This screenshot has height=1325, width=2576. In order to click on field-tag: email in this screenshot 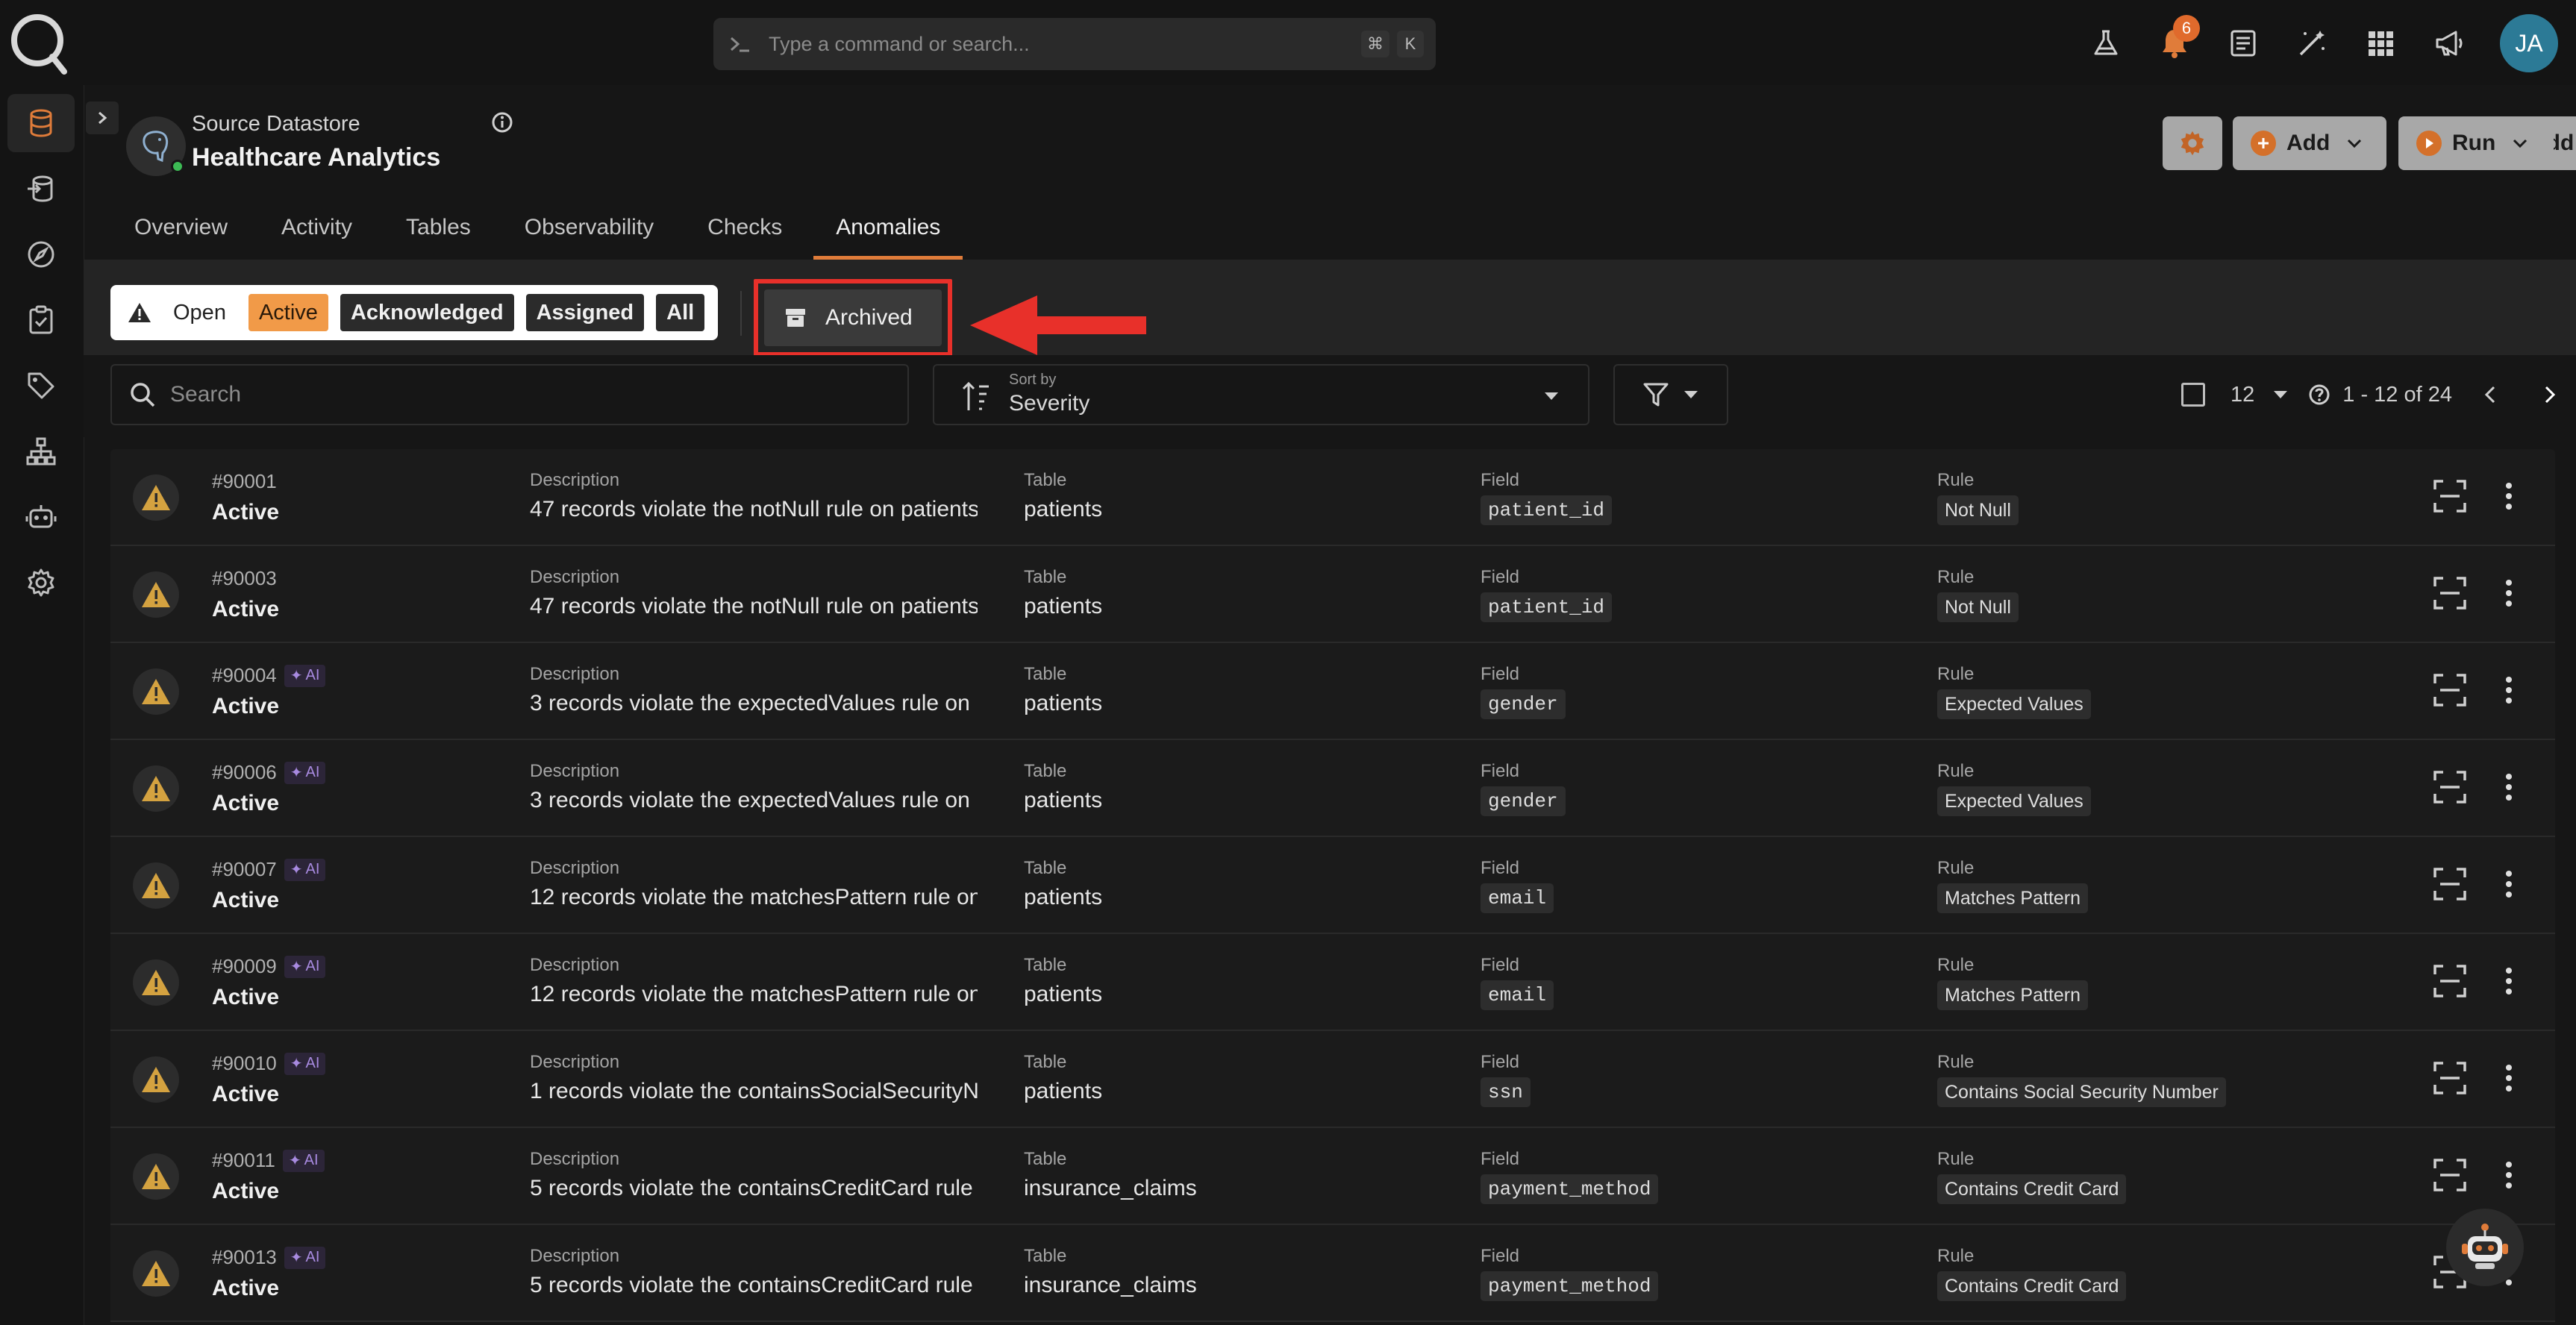, I will do `click(1517, 898)`.